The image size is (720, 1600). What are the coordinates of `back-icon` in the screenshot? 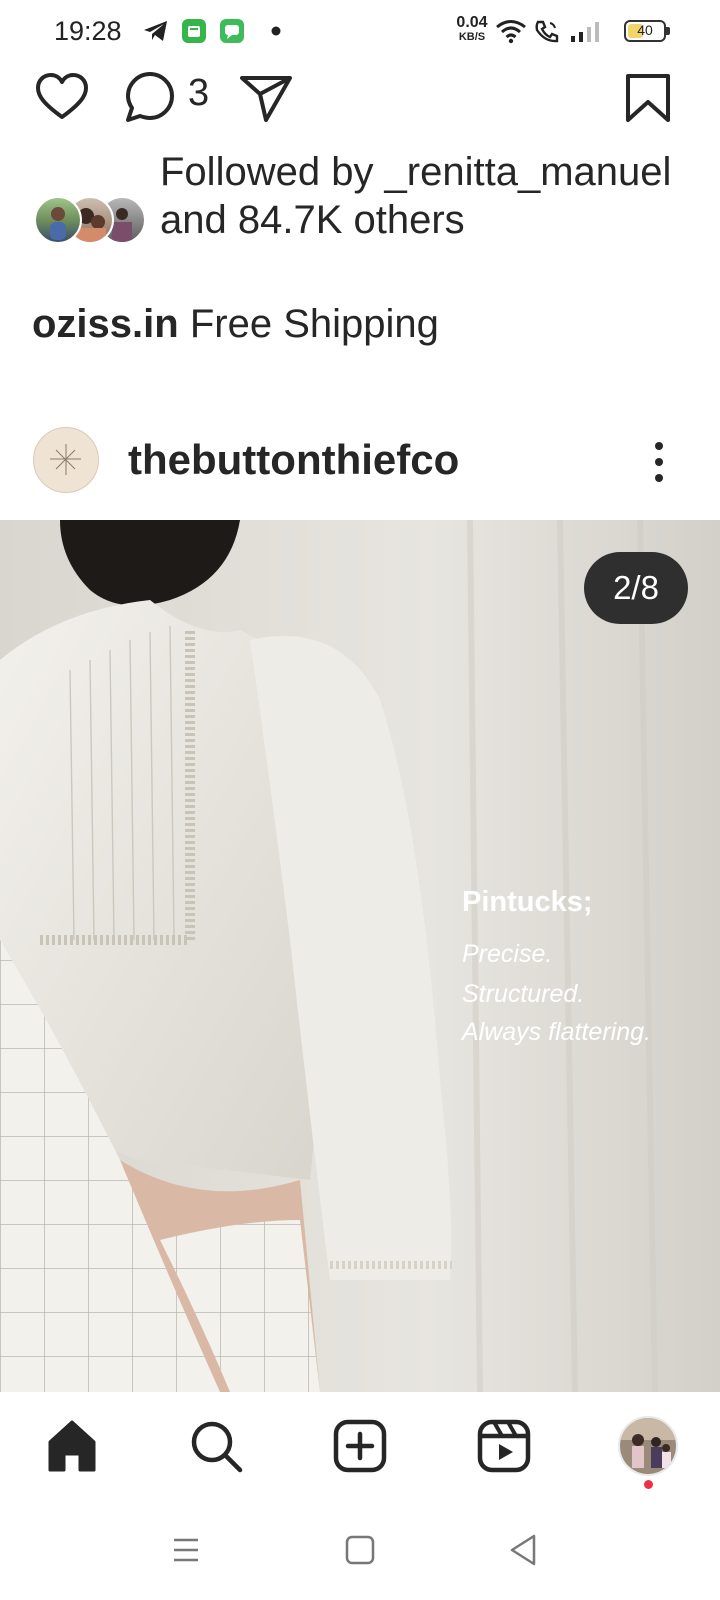 It's located at (524, 1550).